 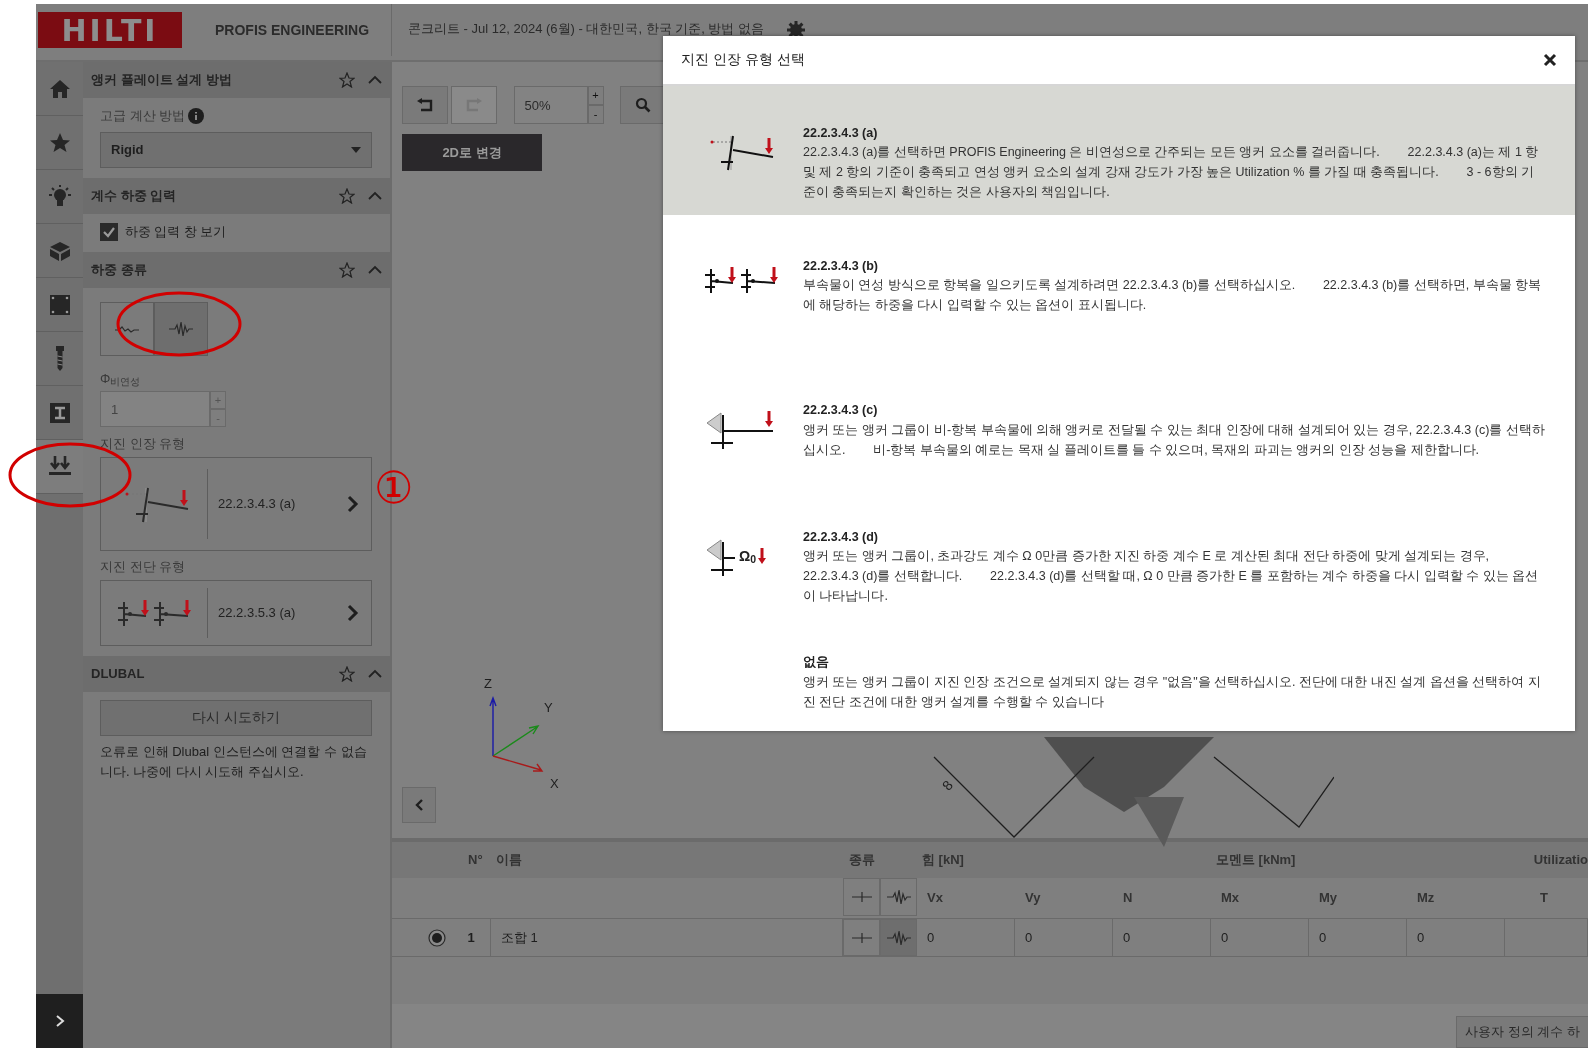 What do you see at coordinates (586, 29) in the screenshot?
I see `project-title: 콘크리트 - Jul 12, 2024 (6월) - 대한민국, 한국 기준, 방법 없음` at bounding box center [586, 29].